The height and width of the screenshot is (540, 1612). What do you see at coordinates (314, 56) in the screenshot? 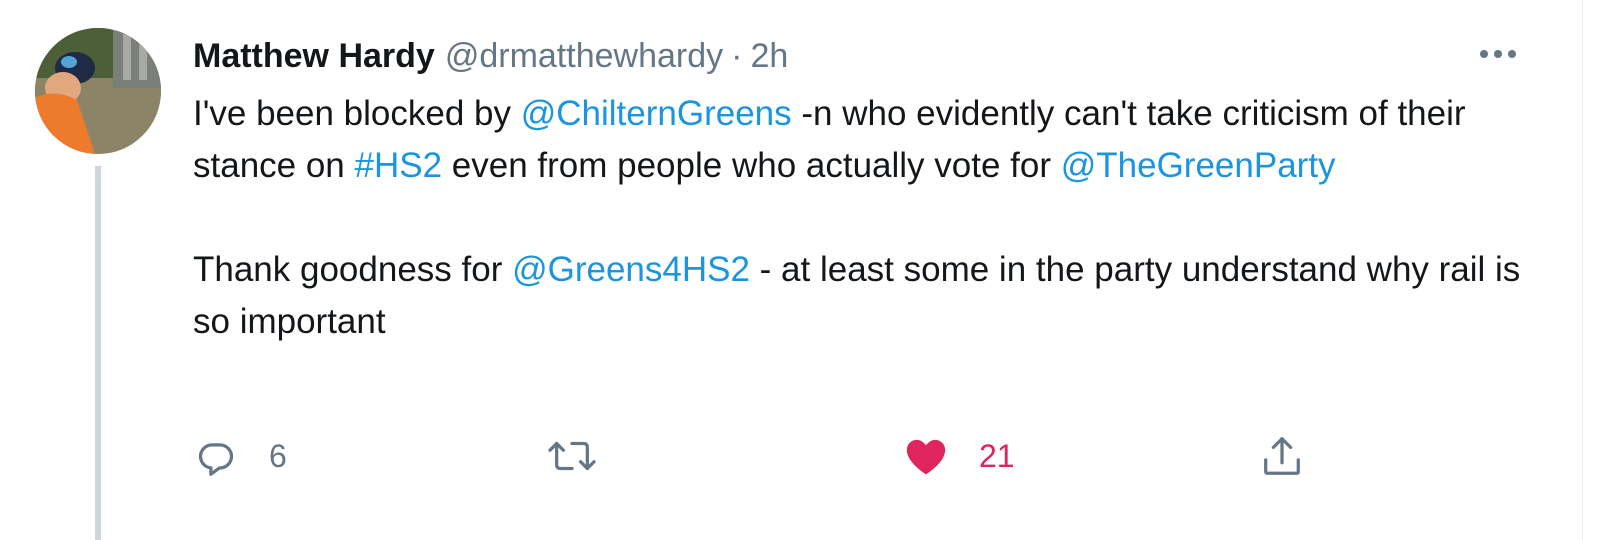
I see `author-name: Matthew Hardy` at bounding box center [314, 56].